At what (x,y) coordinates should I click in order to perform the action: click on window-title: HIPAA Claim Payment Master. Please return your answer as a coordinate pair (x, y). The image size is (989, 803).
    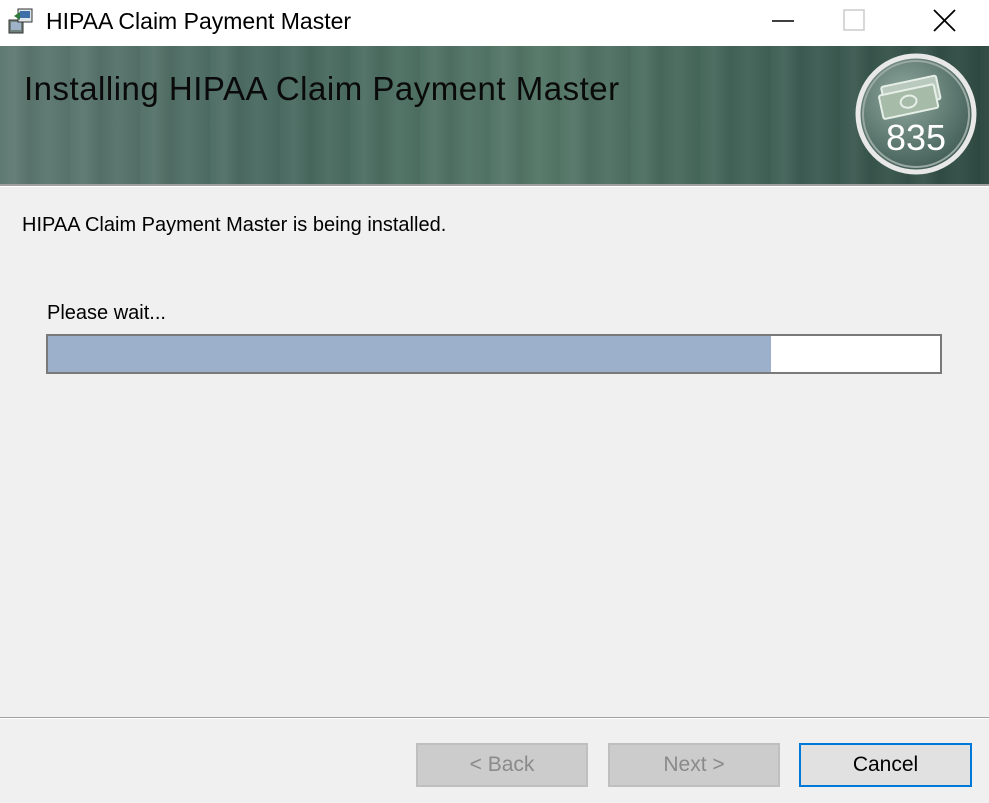
    Looking at the image, I should click on (199, 21).